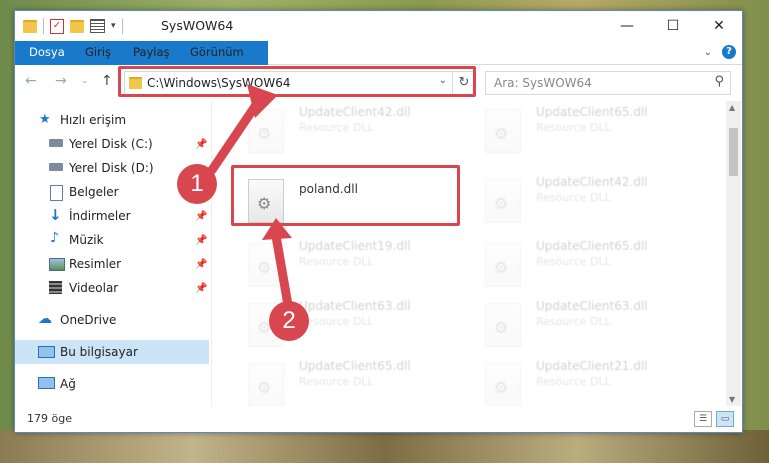  I want to click on desktop-background, so click(384, 446).